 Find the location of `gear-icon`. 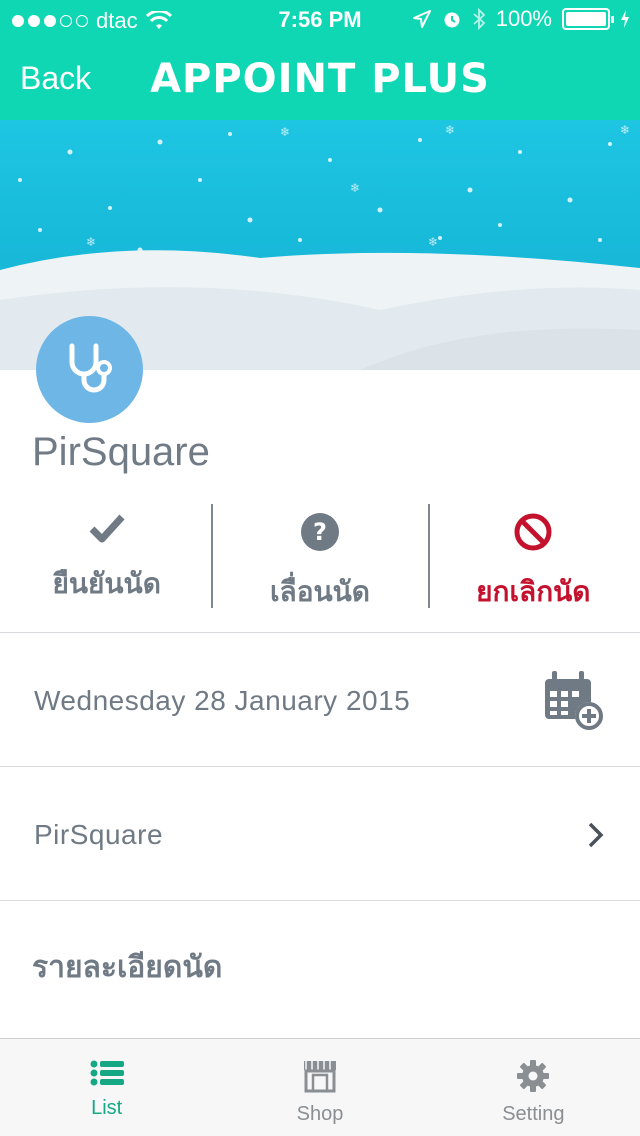

gear-icon is located at coordinates (533, 1076).